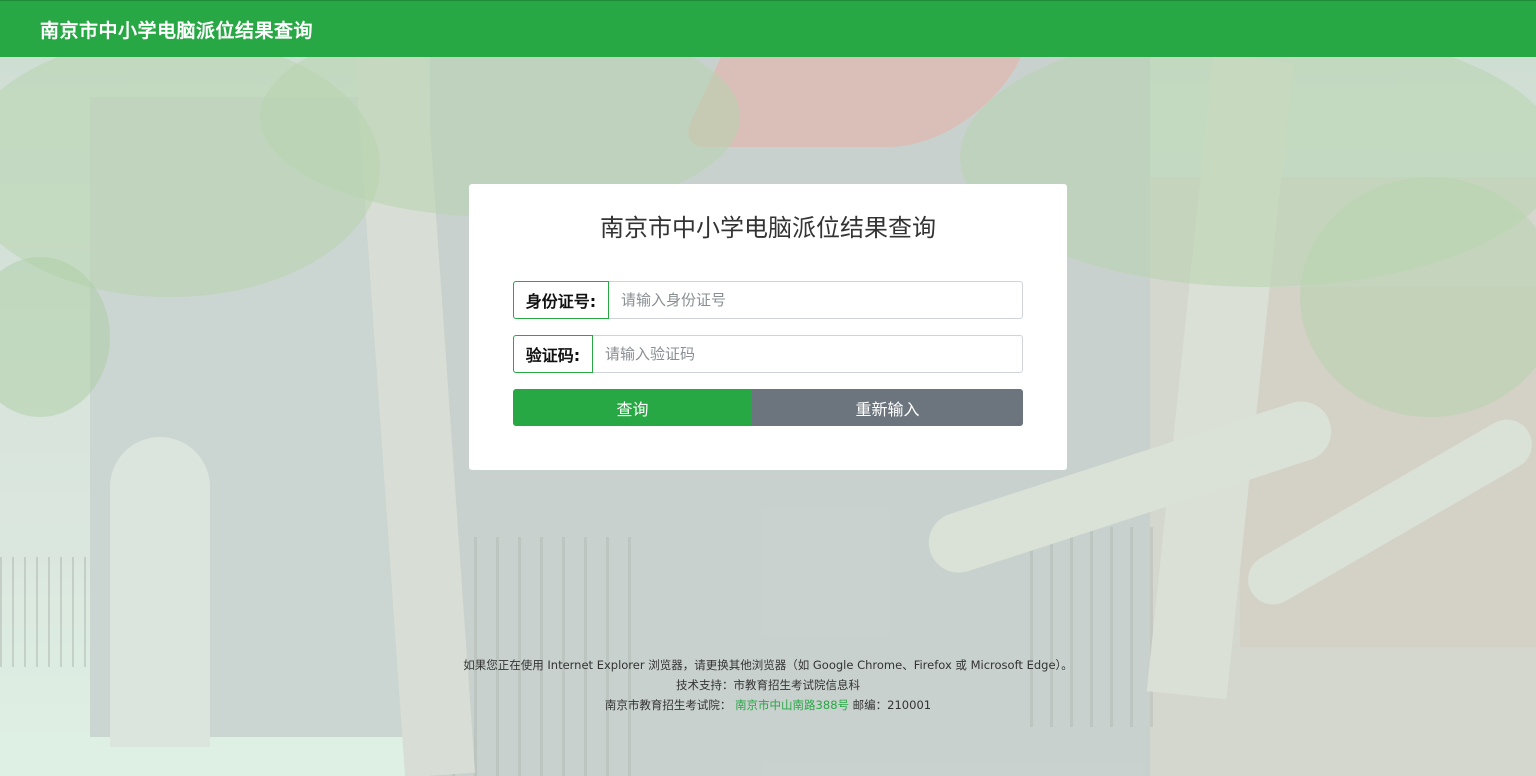 The image size is (1536, 776). I want to click on query-card: 南京市中小学电脑派位结果查询 身份证号: 验证码: 查询 重新输入, so click(768, 327).